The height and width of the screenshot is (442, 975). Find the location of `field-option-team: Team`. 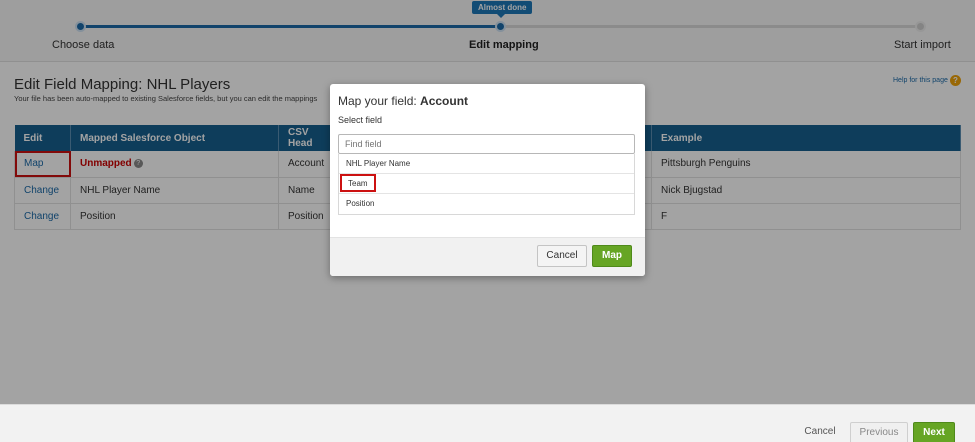

field-option-team: Team is located at coordinates (486, 184).